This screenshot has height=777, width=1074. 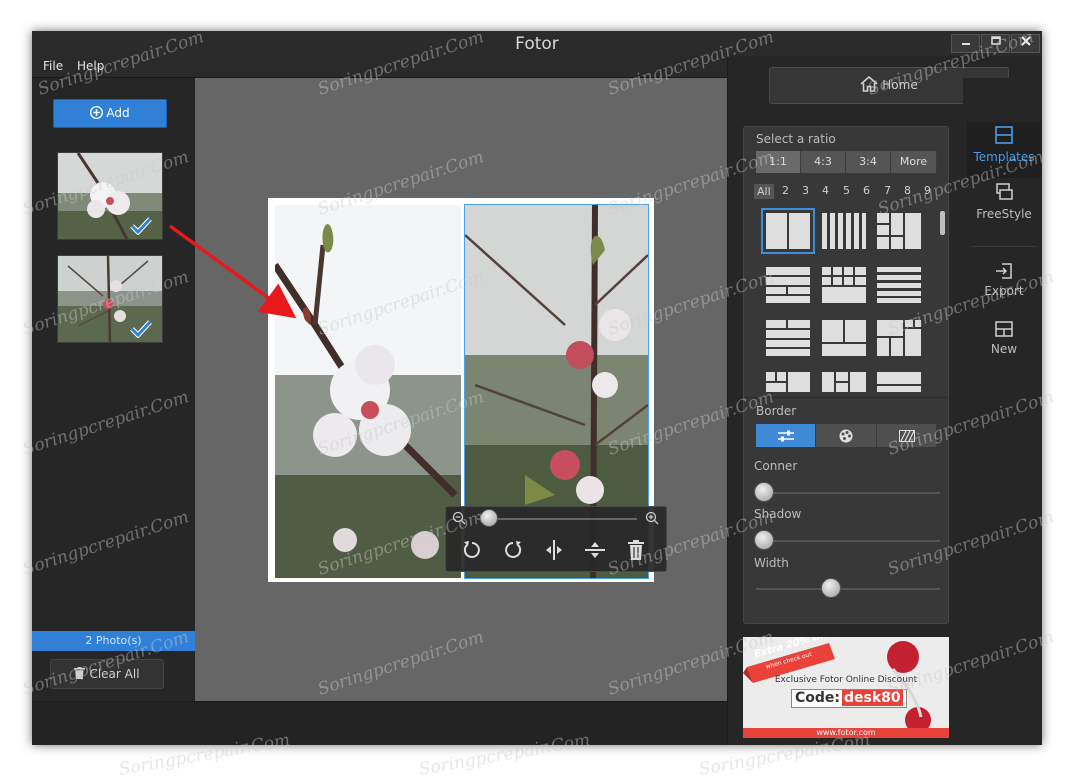 I want to click on width-slider-knob, so click(x=831, y=588).